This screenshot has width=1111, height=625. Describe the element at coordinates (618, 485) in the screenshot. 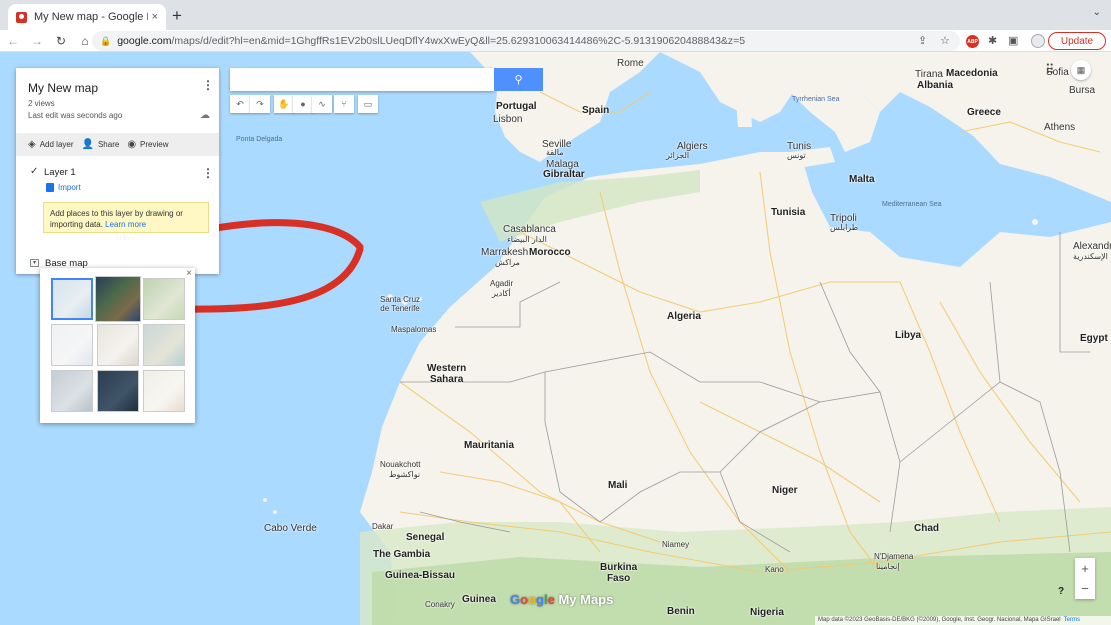

I see `map-label-mali: Mali` at that location.